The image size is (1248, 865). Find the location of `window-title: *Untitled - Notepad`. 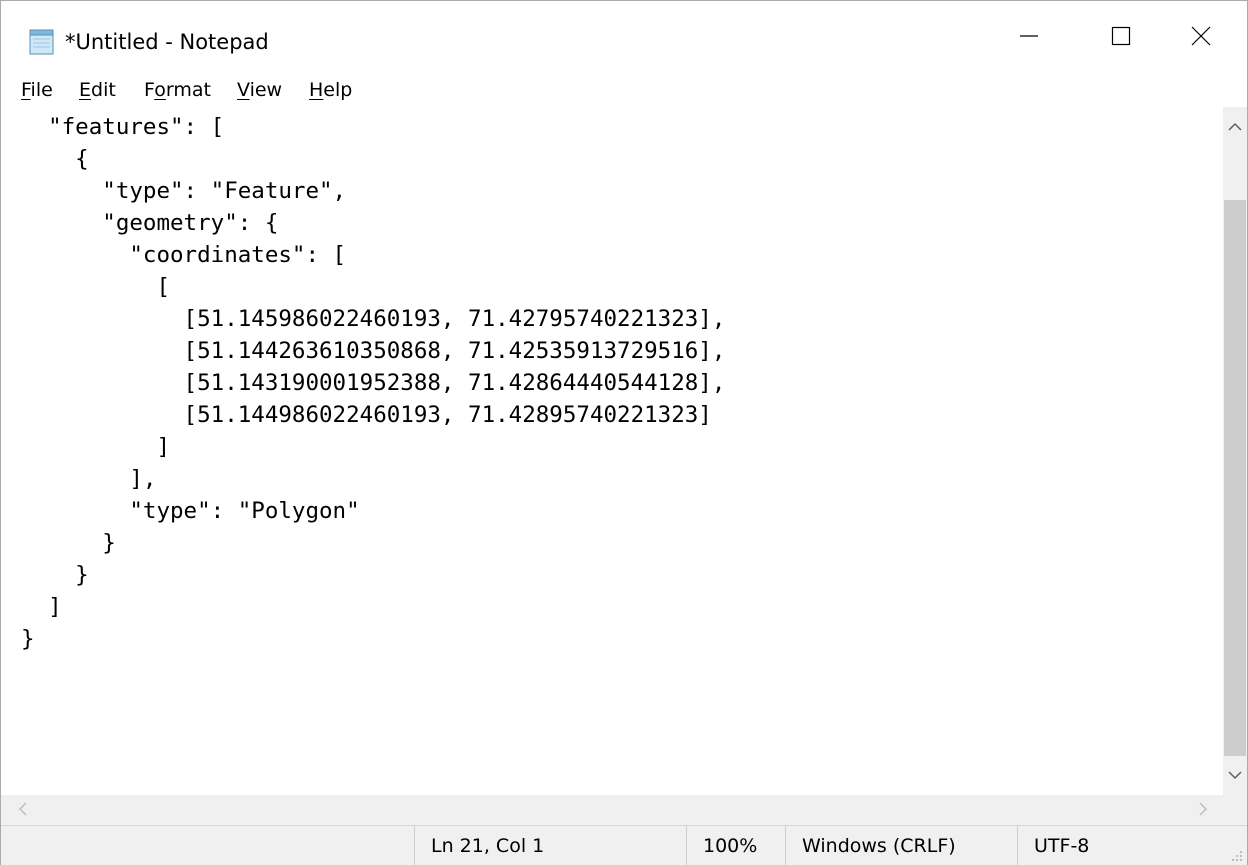

window-title: *Untitled - Notepad is located at coordinates (167, 42).